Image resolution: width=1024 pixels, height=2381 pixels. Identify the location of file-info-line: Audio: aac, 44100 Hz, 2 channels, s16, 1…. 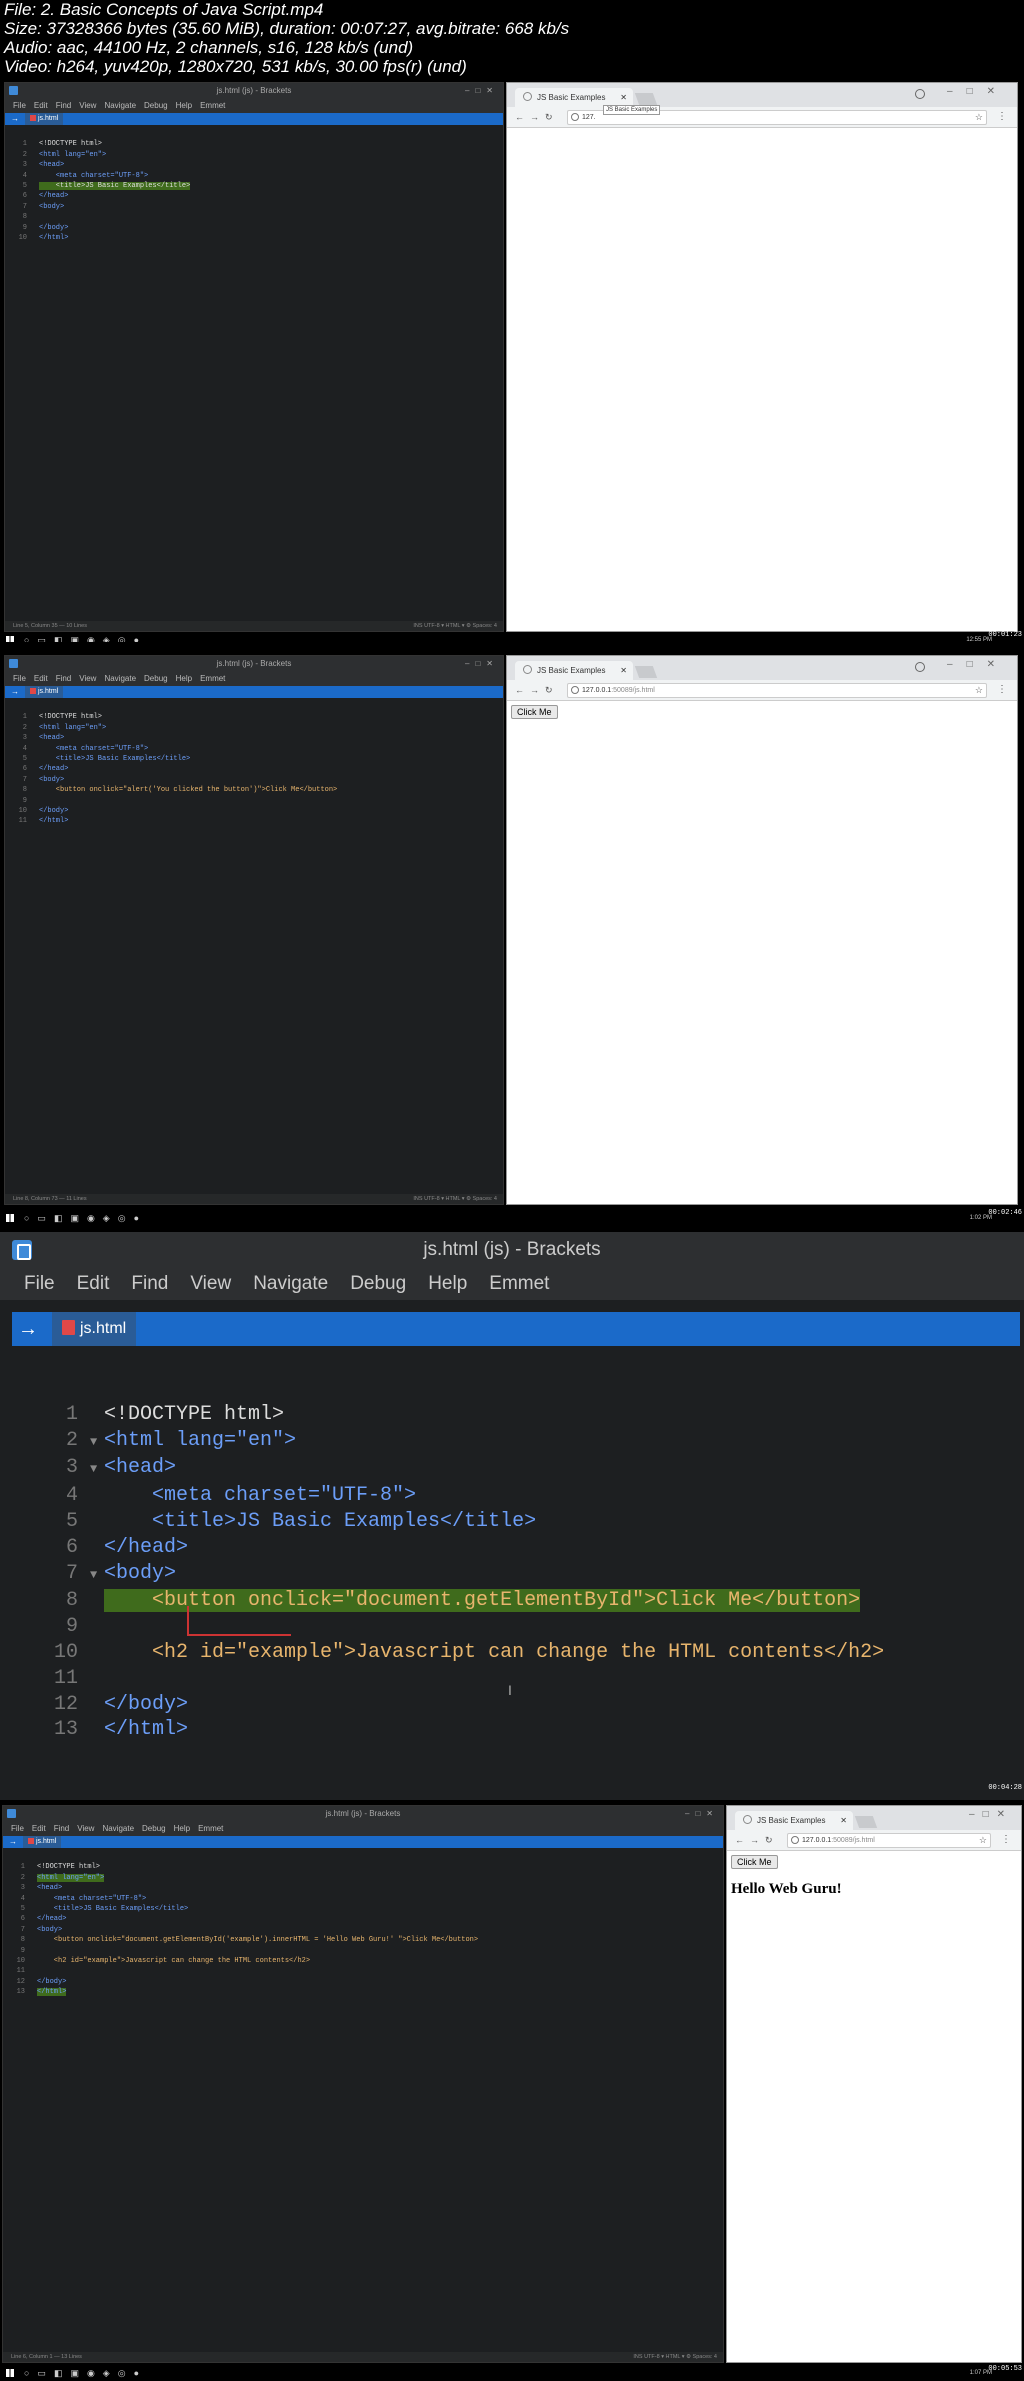
(209, 47).